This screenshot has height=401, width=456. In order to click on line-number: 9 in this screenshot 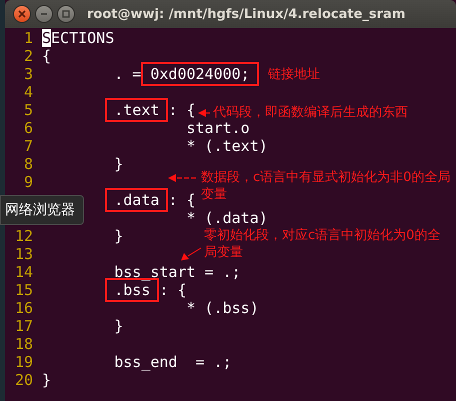, I will do `click(27, 182)`.